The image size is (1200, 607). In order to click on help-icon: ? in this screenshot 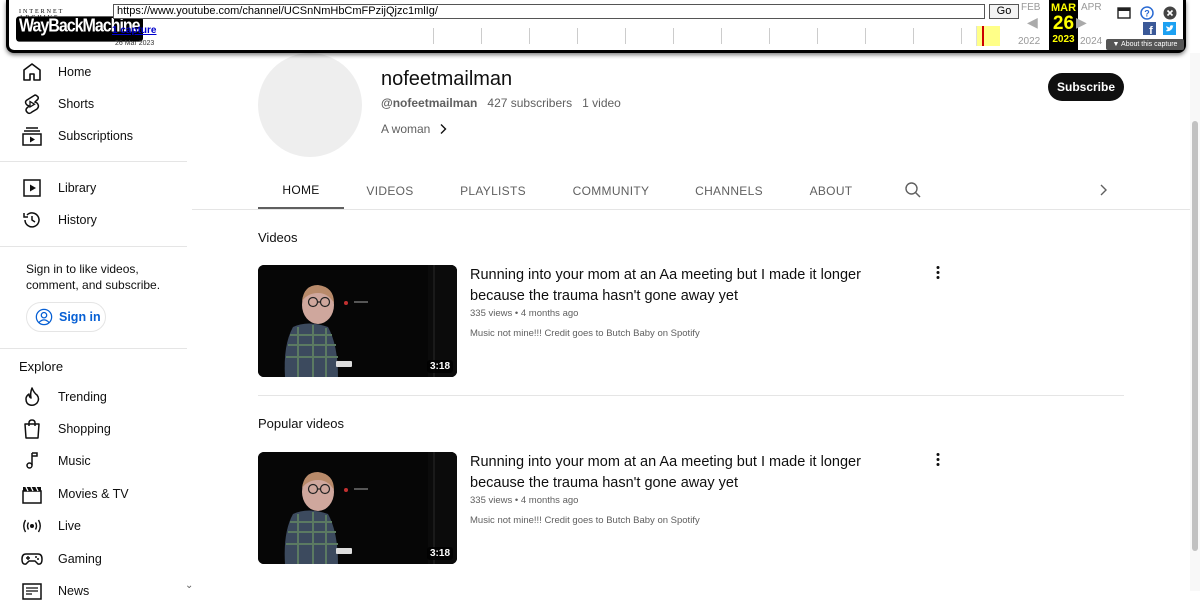, I will do `click(1147, 13)`.